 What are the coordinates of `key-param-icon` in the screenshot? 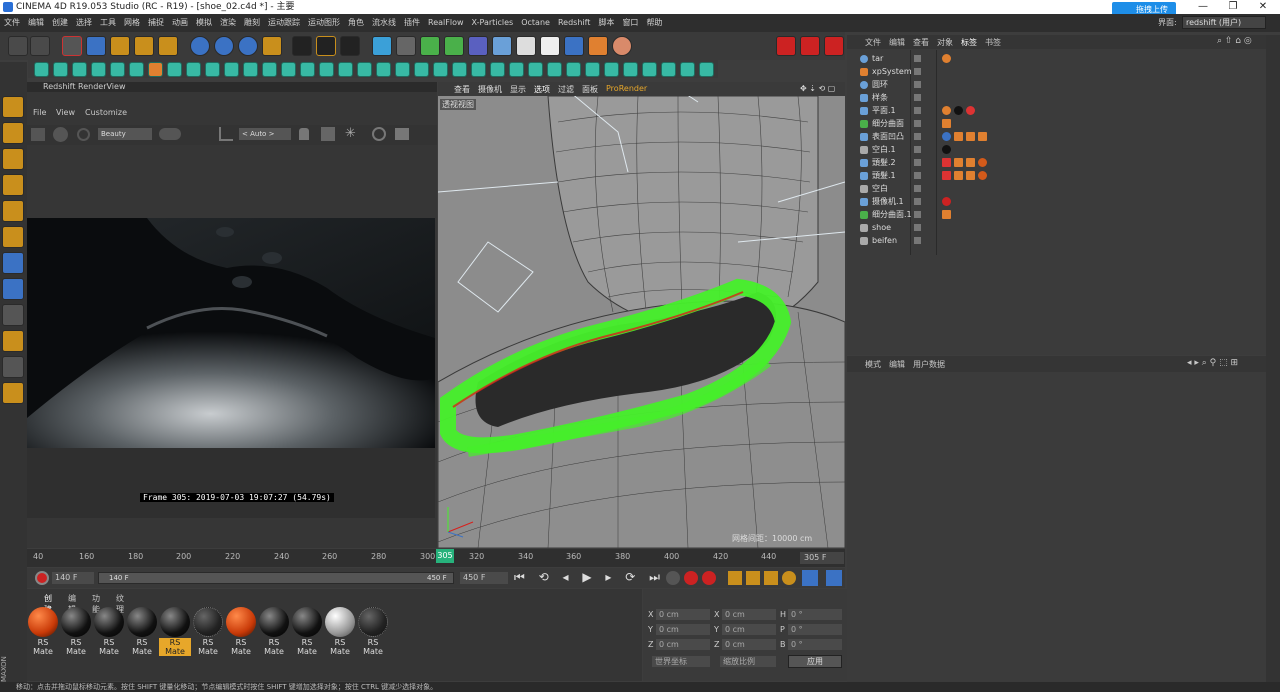 It's located at (789, 578).